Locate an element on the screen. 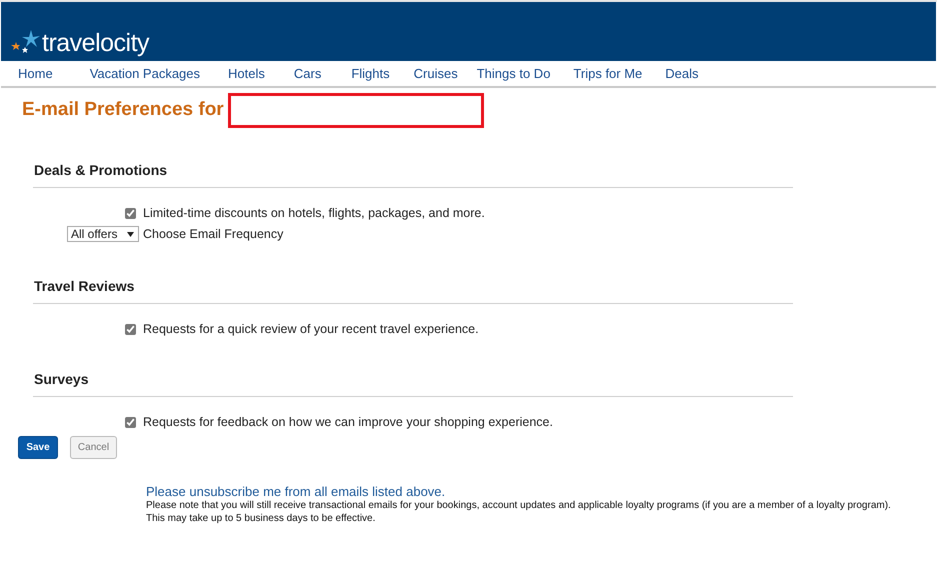 This screenshot has width=937, height=585. stars-logo-icon is located at coordinates (26, 42).